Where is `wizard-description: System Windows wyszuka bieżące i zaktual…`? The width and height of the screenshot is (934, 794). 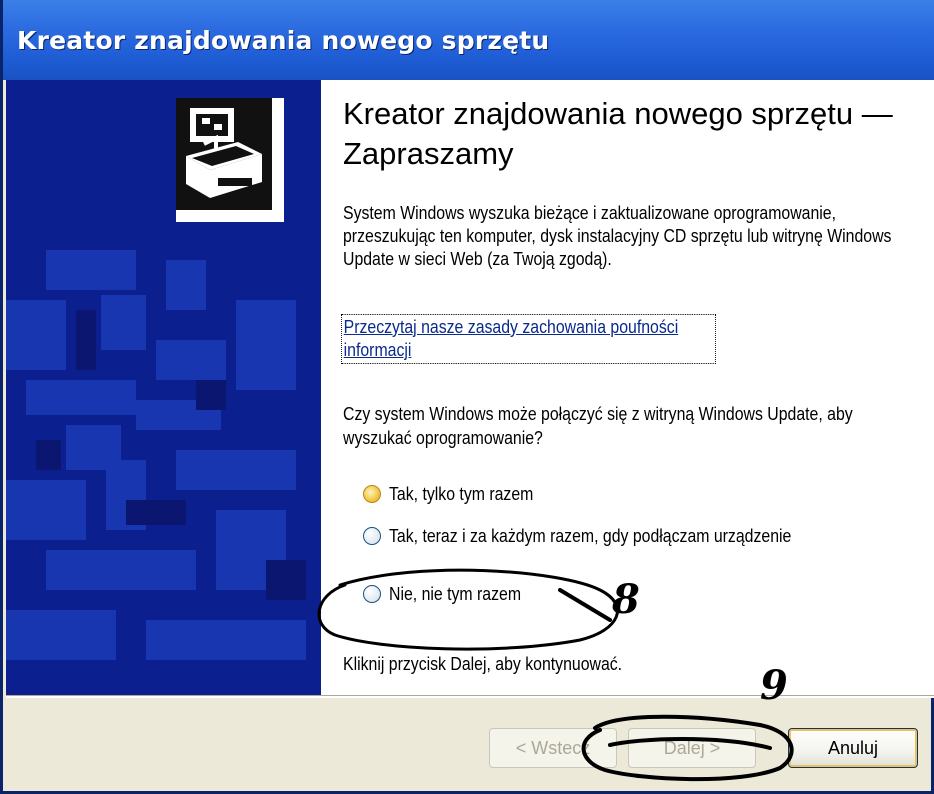
wizard-description: System Windows wyszuka bieżące i zaktual… is located at coordinates (617, 236).